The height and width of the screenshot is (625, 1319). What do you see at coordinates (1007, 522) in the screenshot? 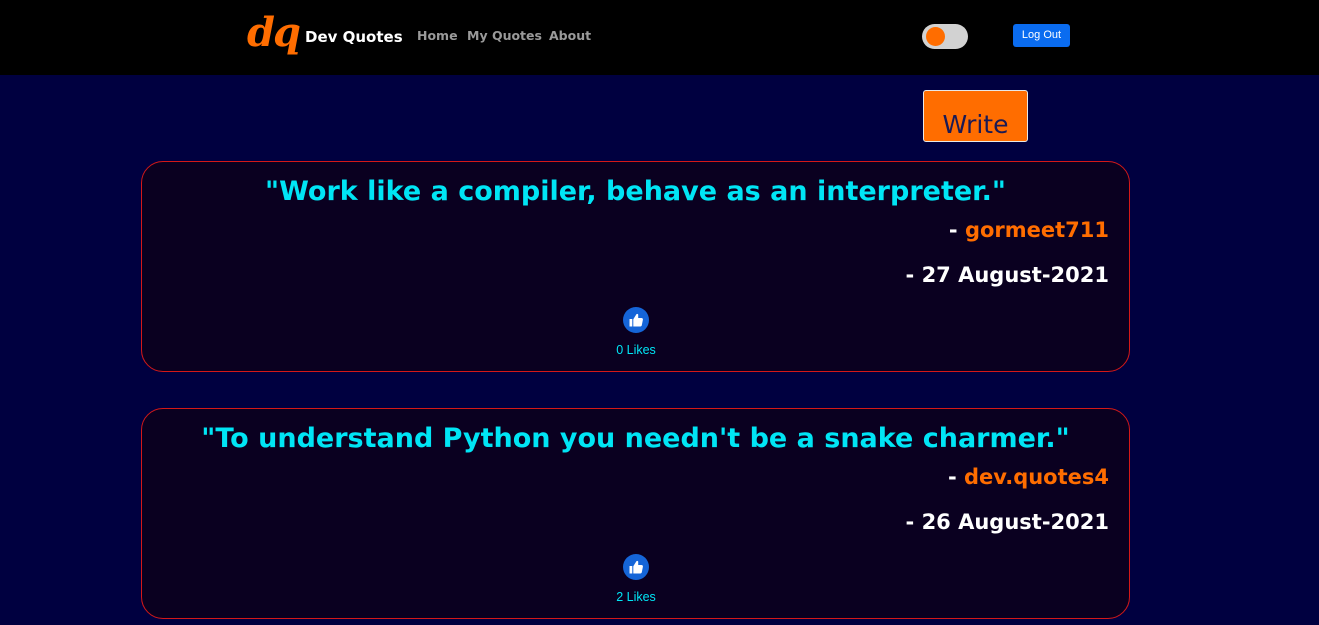
I see `quote-date: - 26 August-2021` at bounding box center [1007, 522].